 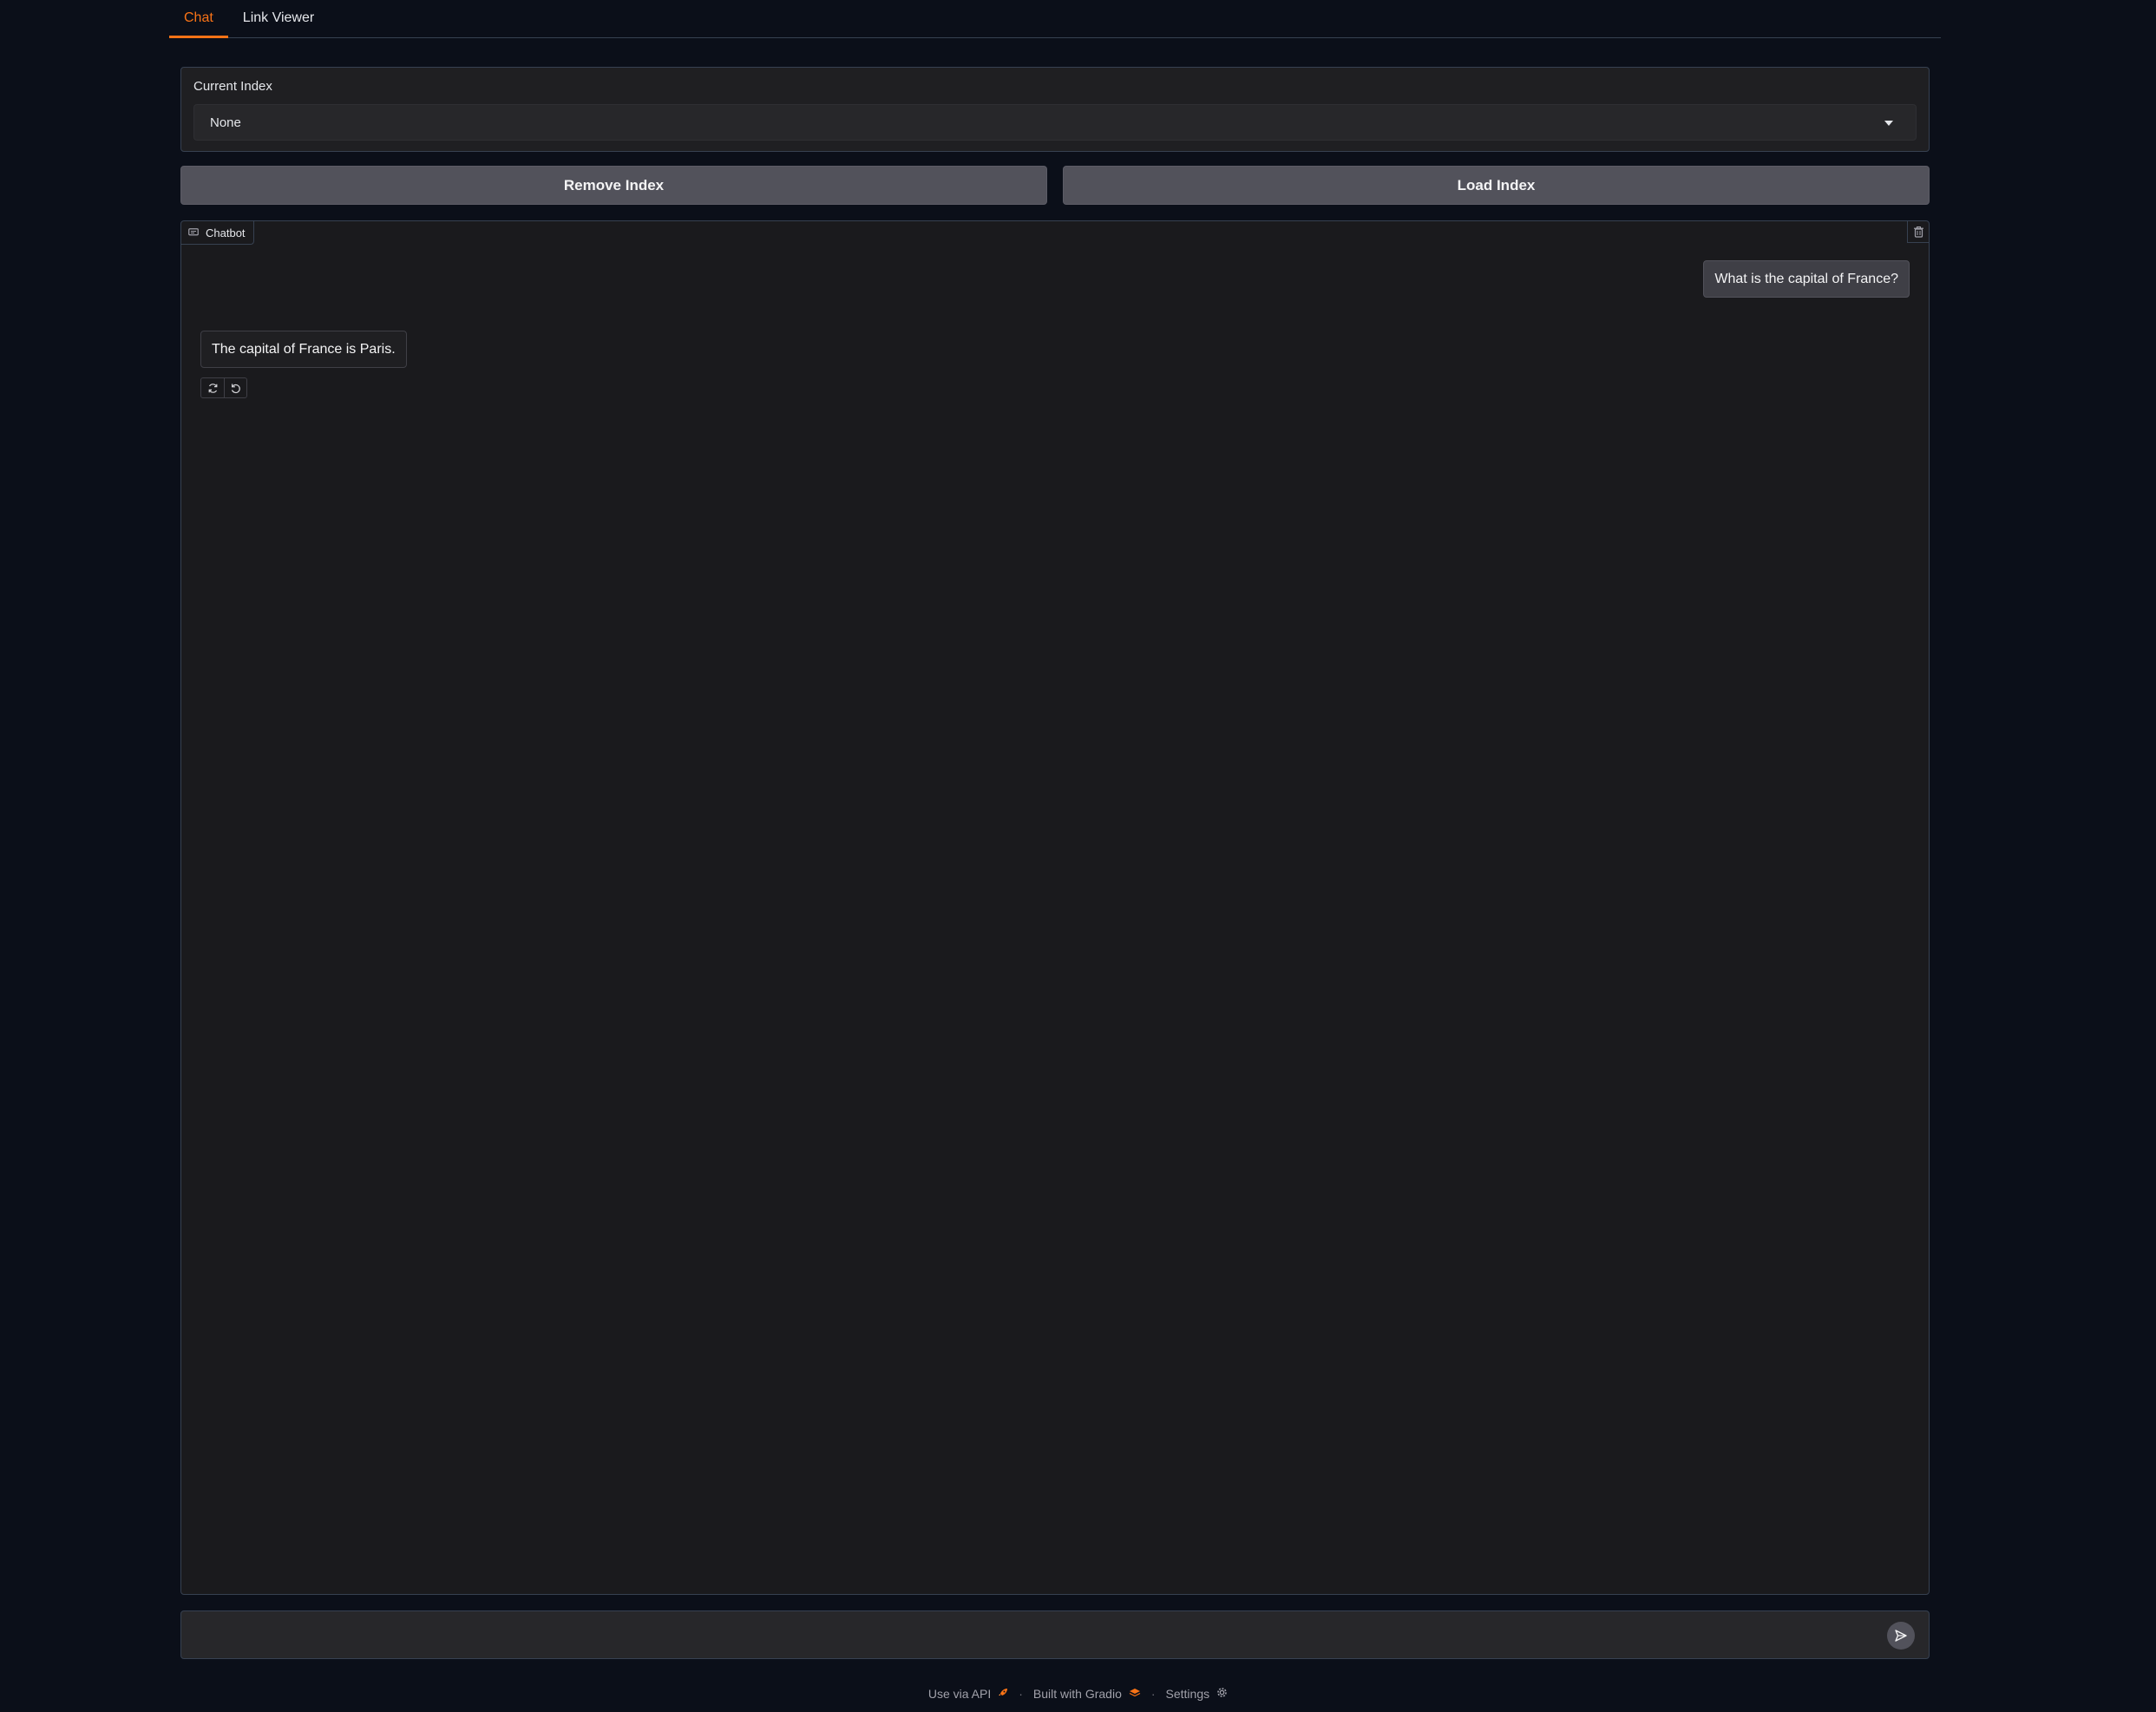 What do you see at coordinates (1901, 1636) in the screenshot?
I see `send-icon` at bounding box center [1901, 1636].